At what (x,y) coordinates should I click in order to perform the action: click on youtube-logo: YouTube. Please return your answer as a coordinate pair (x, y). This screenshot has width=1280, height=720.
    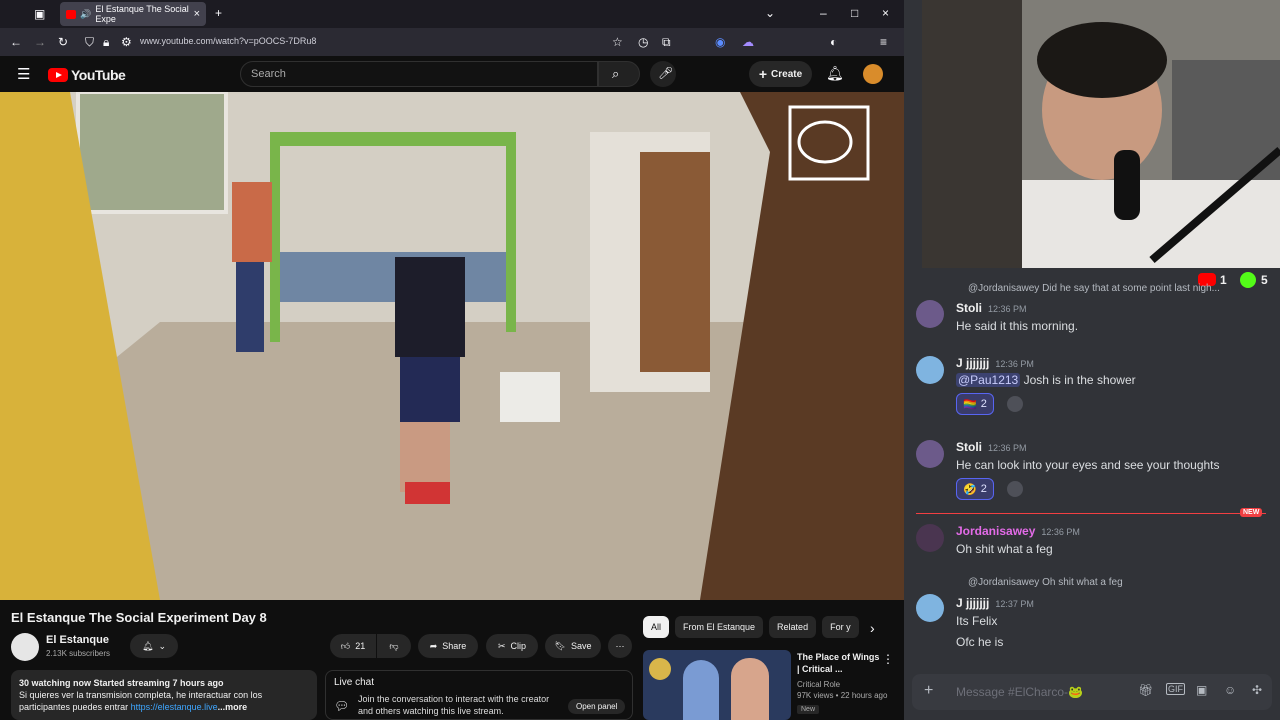
    Looking at the image, I should click on (87, 75).